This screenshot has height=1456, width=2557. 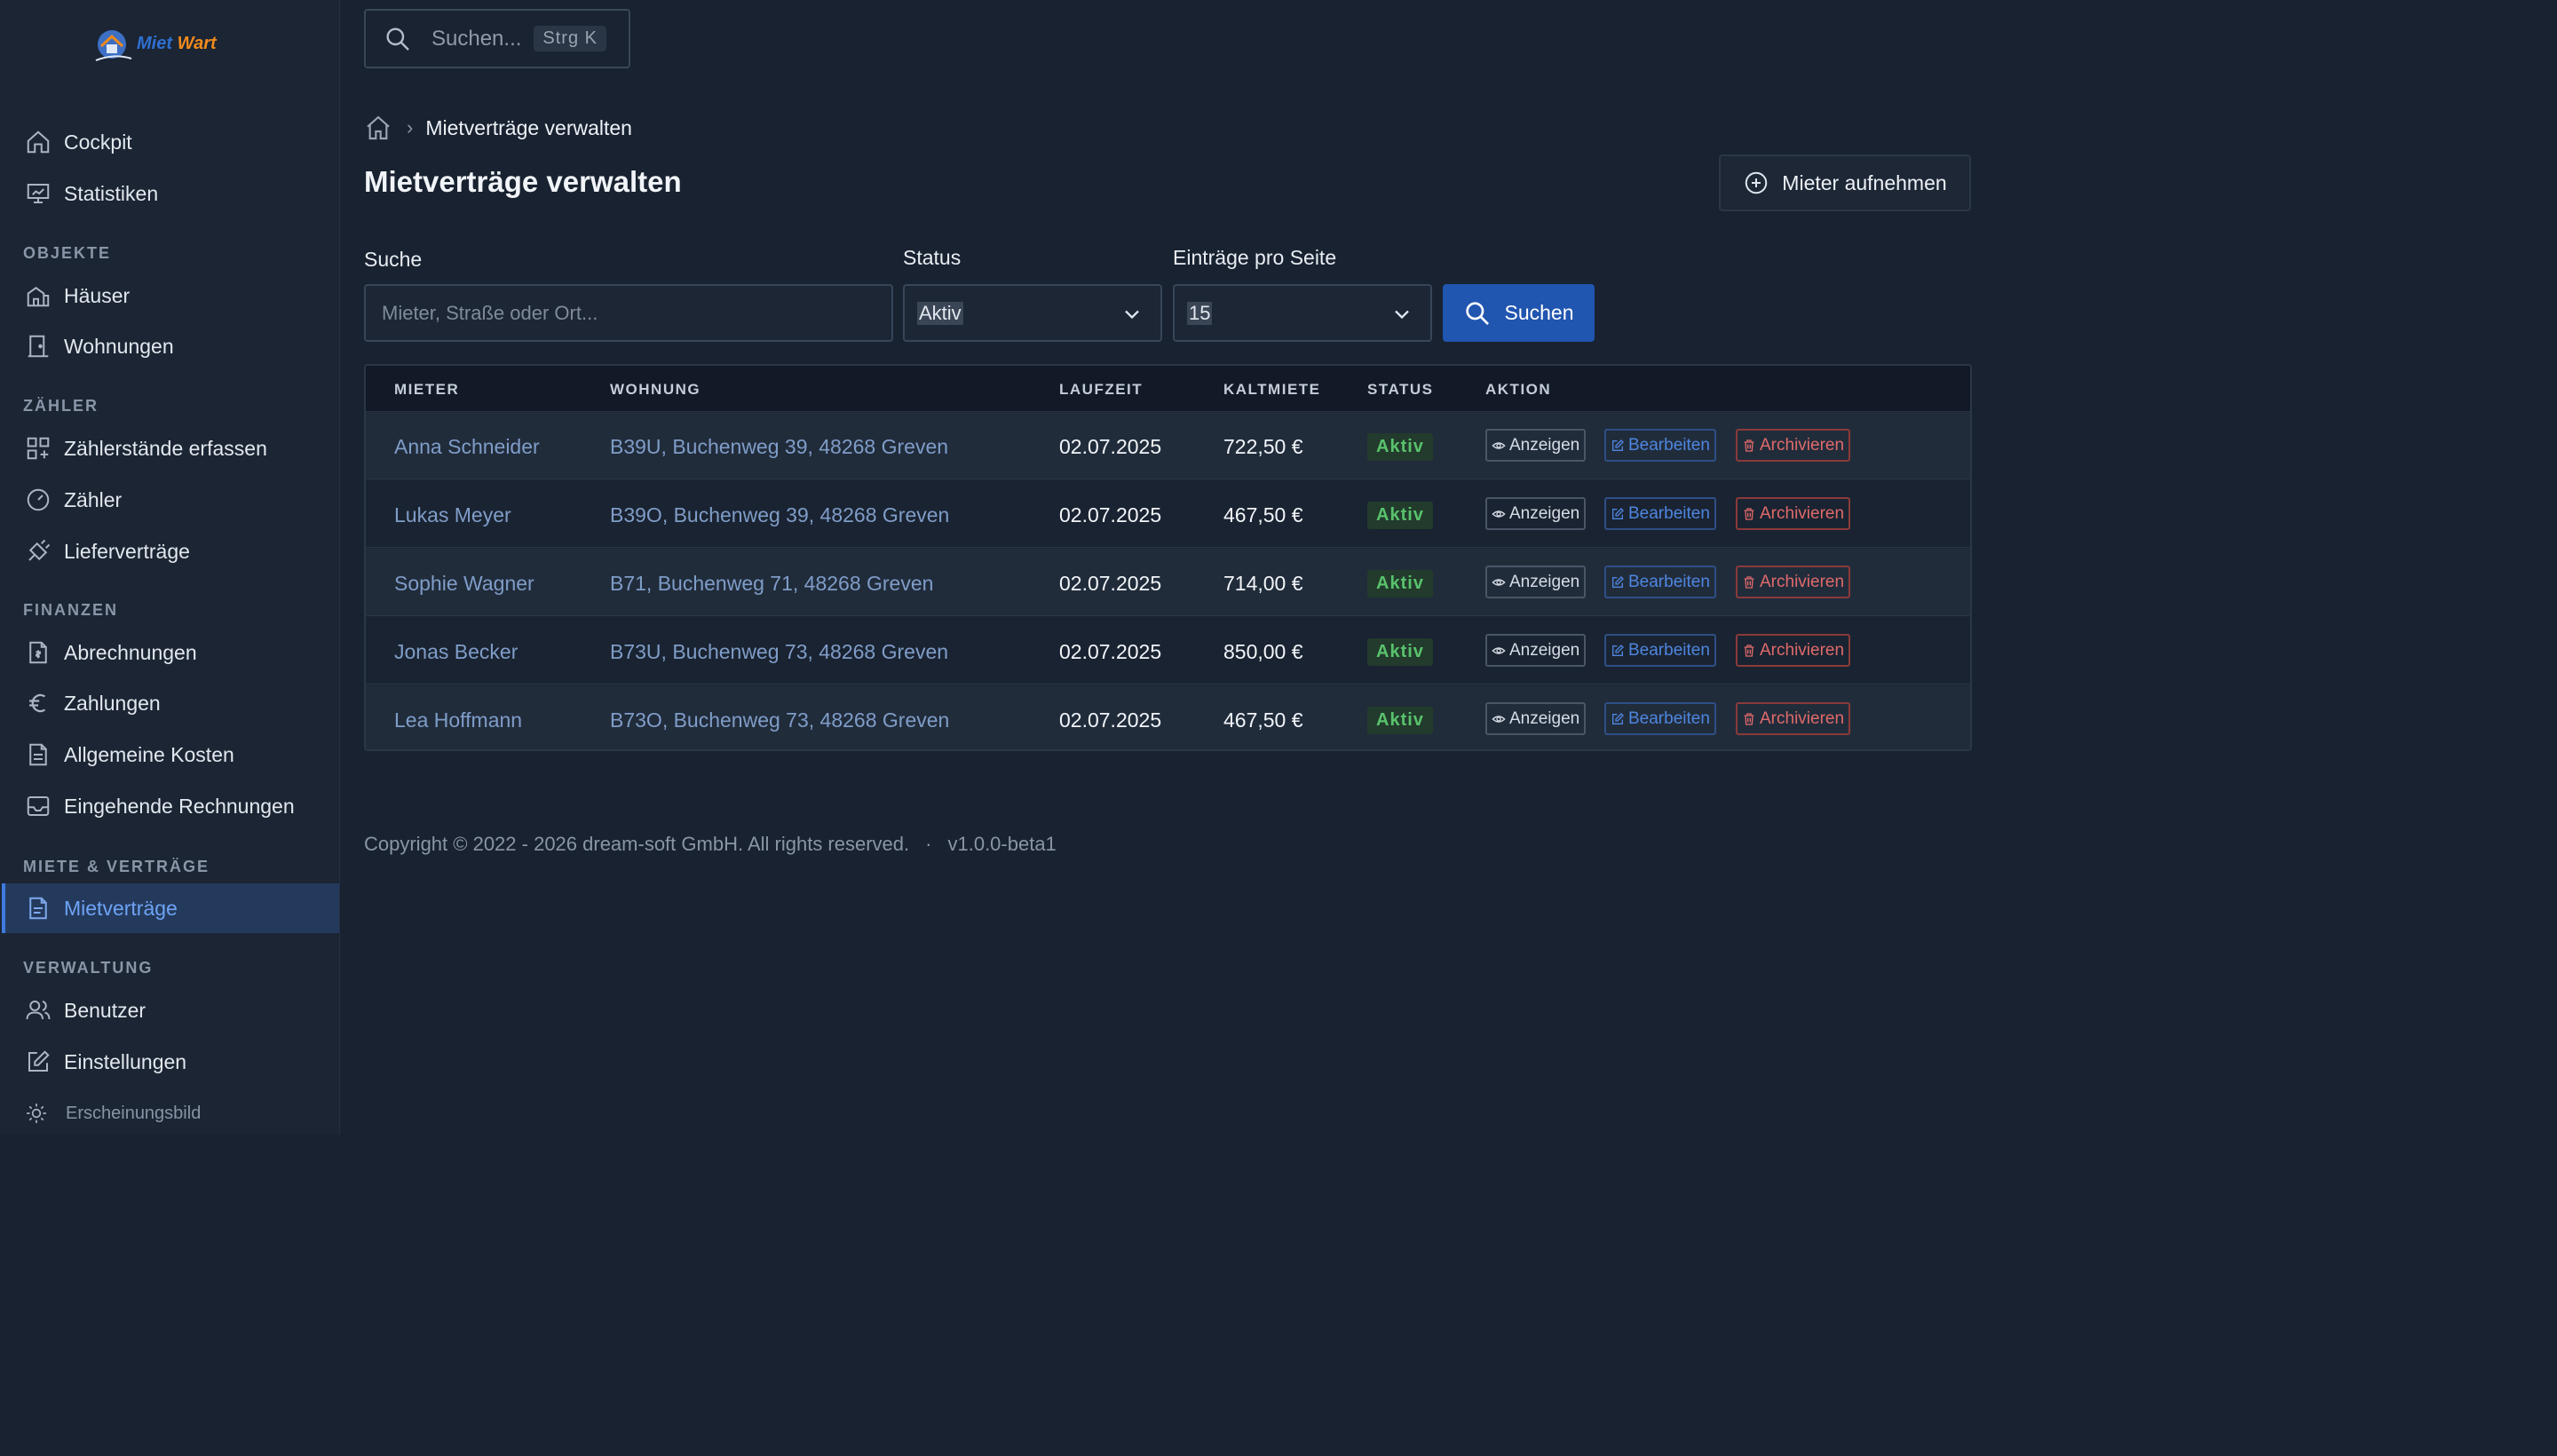 What do you see at coordinates (779, 515) in the screenshot?
I see `unit-link: B39O, Buchenweg 39, 48268 Greven` at bounding box center [779, 515].